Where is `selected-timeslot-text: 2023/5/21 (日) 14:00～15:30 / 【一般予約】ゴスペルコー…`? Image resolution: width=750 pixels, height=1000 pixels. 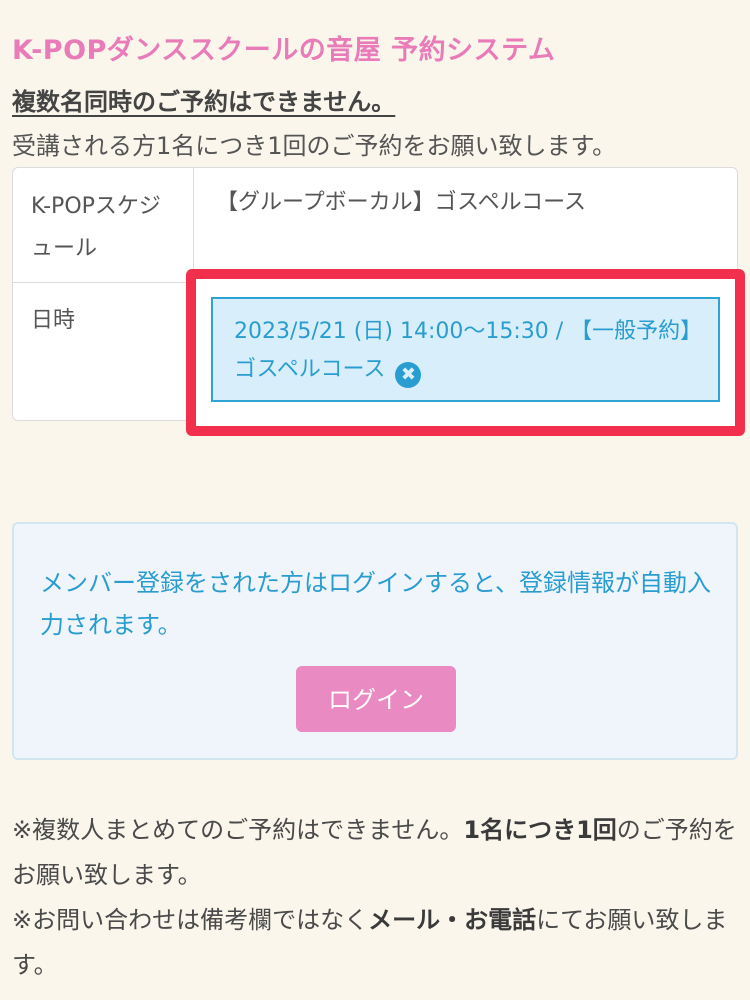
selected-timeslot-text: 2023/5/21 (日) 14:00～15:30 / 【一般予約】ゴスペルコー… is located at coordinates (463, 350).